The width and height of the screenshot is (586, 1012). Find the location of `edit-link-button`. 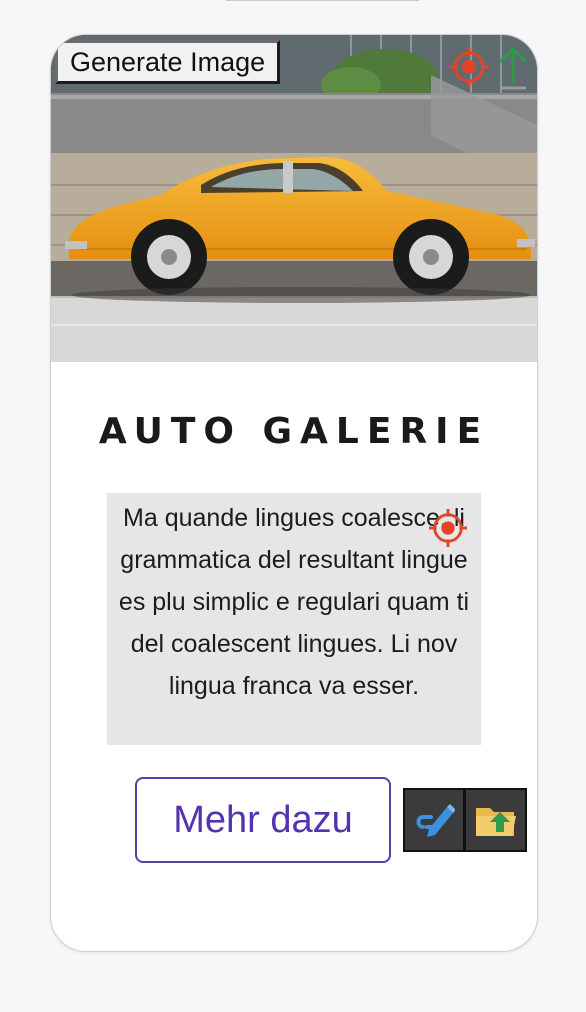

edit-link-button is located at coordinates (434, 820).